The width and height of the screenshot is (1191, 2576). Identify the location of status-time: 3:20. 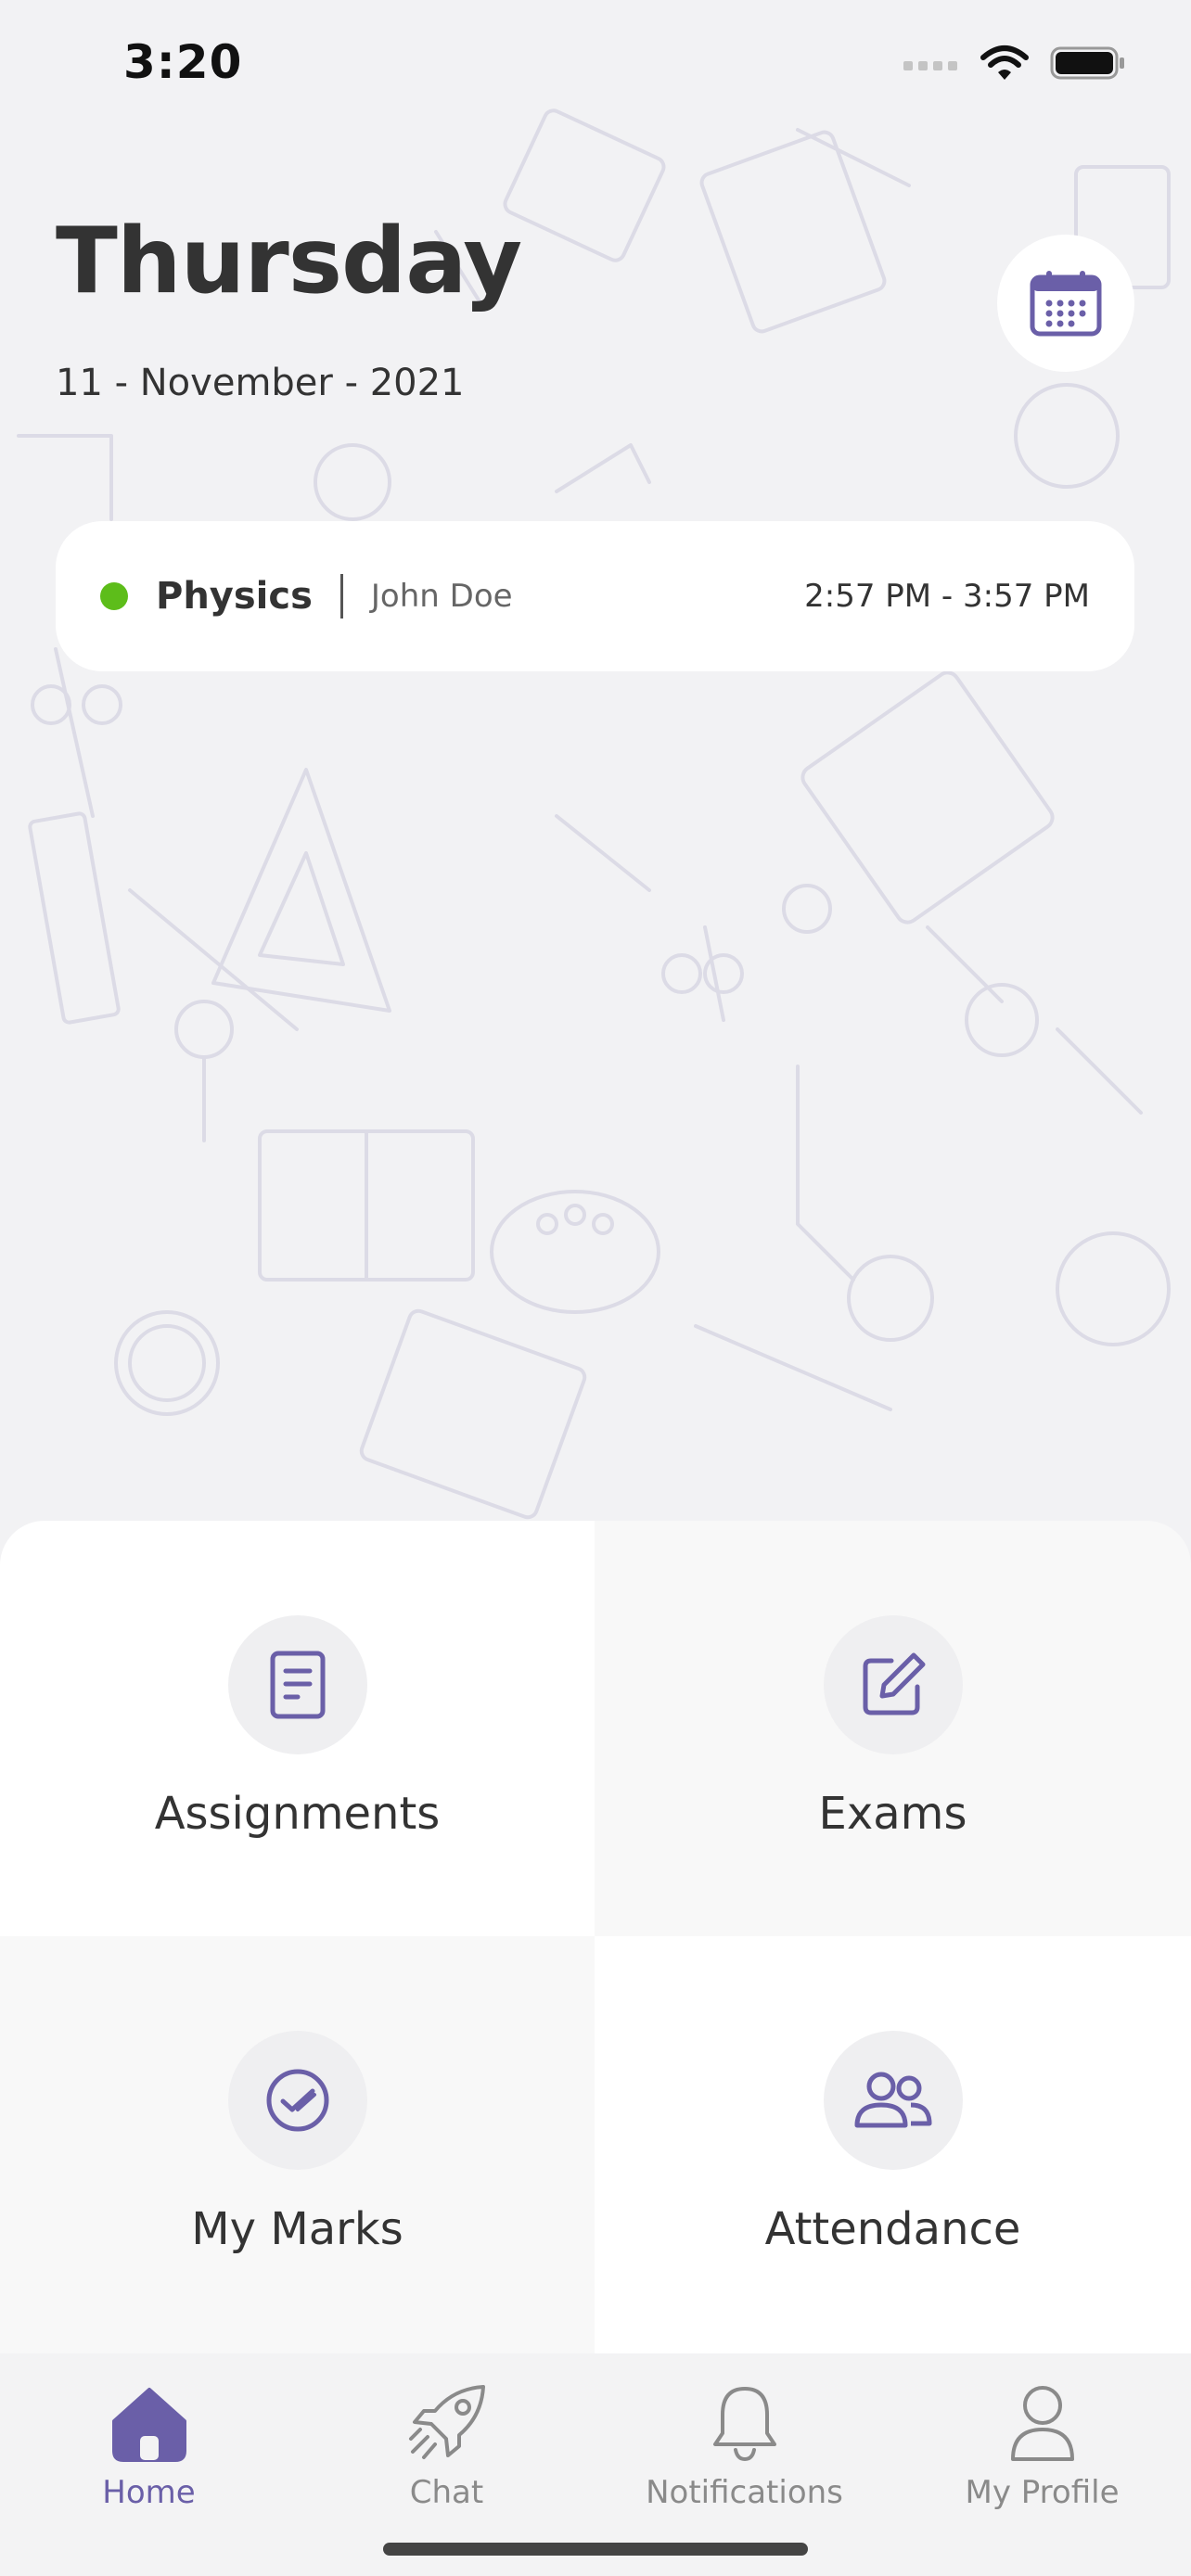
(183, 62).